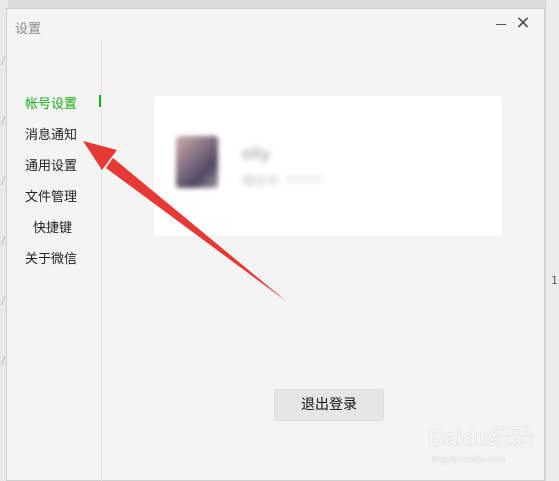  Describe the element at coordinates (100, 101) in the screenshot. I see `active-tab-indicator` at that location.